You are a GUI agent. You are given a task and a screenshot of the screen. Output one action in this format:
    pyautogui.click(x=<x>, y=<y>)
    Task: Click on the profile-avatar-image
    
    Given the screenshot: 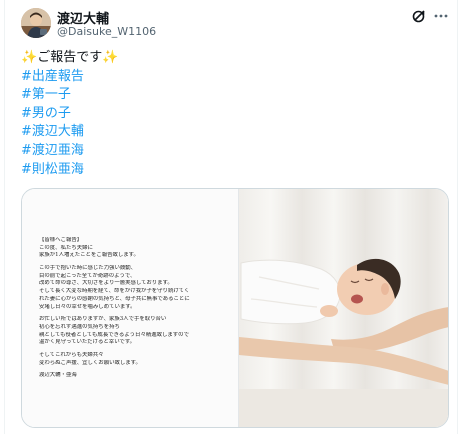 What is the action you would take?
    pyautogui.click(x=36, y=23)
    